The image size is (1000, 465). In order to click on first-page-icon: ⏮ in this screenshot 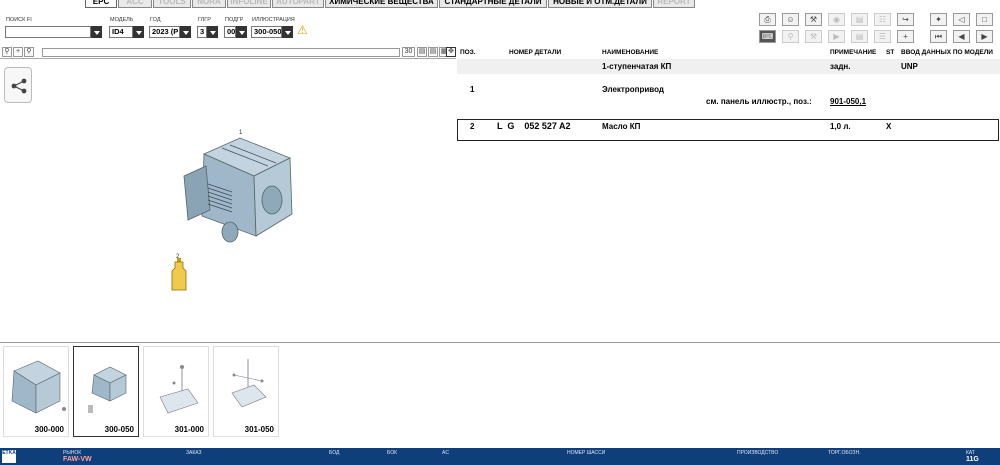, I will do `click(938, 36)`.